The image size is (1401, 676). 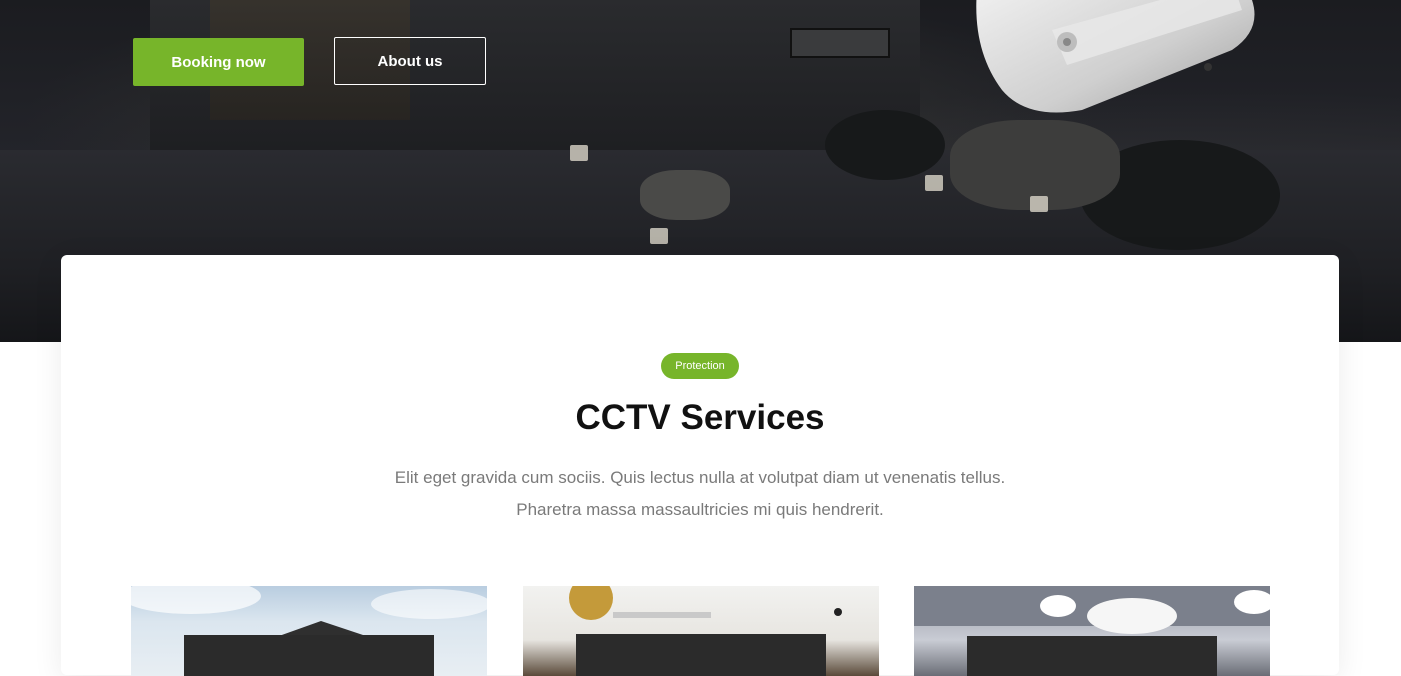 What do you see at coordinates (700, 417) in the screenshot?
I see `section-title: CCTV Services` at bounding box center [700, 417].